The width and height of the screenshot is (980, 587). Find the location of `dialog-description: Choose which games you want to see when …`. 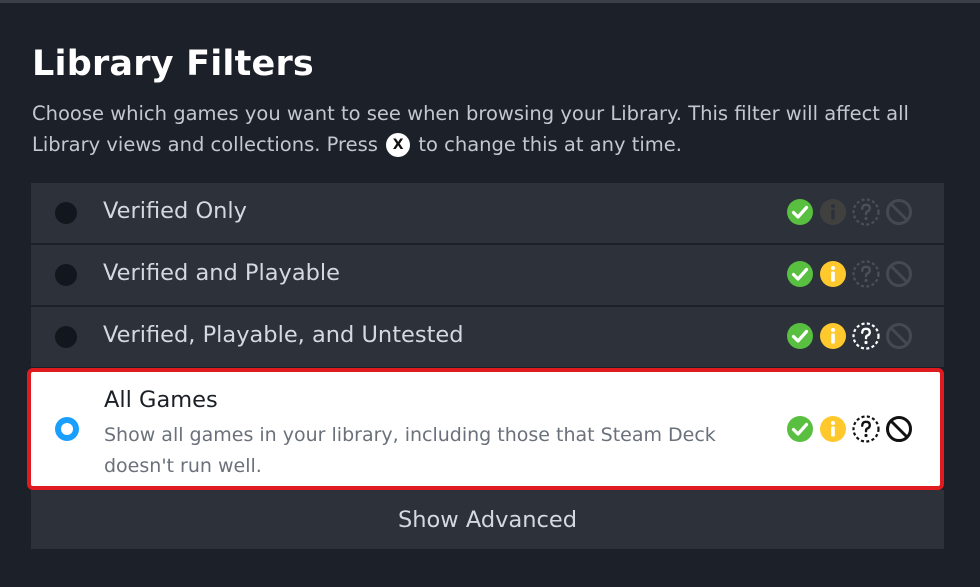

dialog-description: Choose which games you want to see when … is located at coordinates (482, 129).